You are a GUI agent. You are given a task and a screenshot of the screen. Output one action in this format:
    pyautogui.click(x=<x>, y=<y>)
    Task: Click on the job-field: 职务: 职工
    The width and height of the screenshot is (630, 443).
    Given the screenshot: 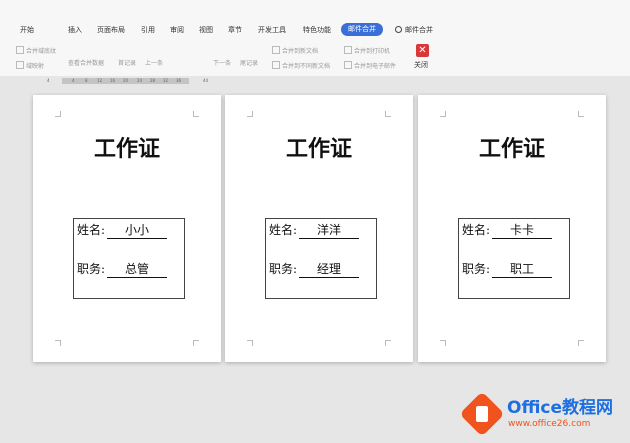 What is the action you would take?
    pyautogui.click(x=507, y=269)
    